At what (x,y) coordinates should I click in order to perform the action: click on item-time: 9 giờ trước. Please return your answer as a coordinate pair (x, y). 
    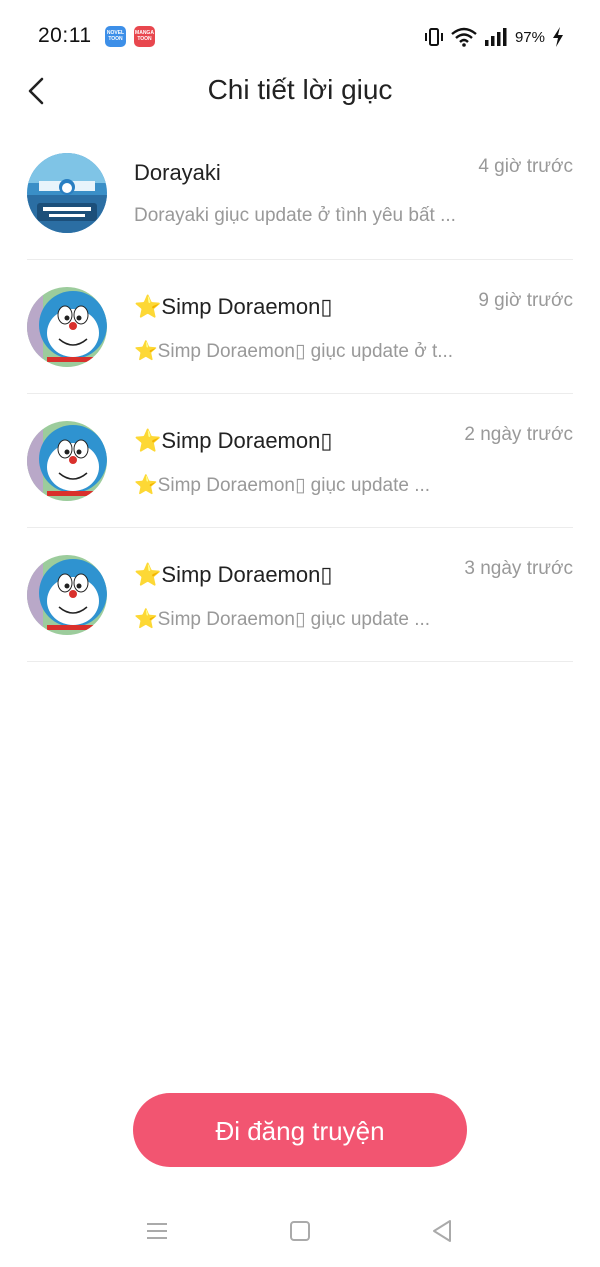
    Looking at the image, I should click on (525, 300).